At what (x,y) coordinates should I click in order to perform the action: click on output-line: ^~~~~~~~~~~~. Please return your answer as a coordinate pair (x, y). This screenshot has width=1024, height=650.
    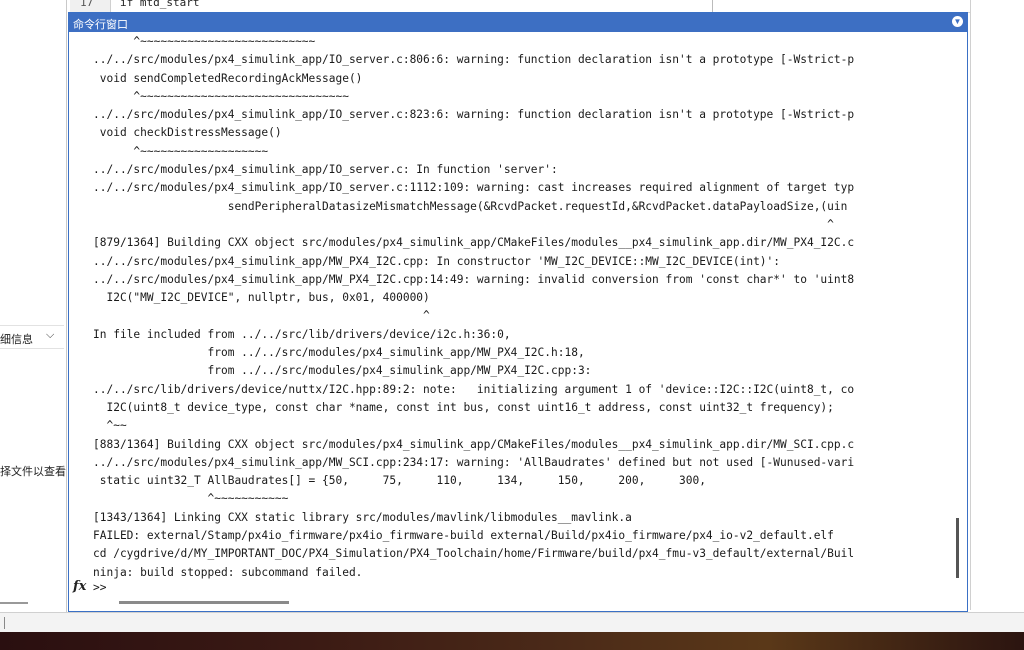
    Looking at the image, I should click on (191, 499).